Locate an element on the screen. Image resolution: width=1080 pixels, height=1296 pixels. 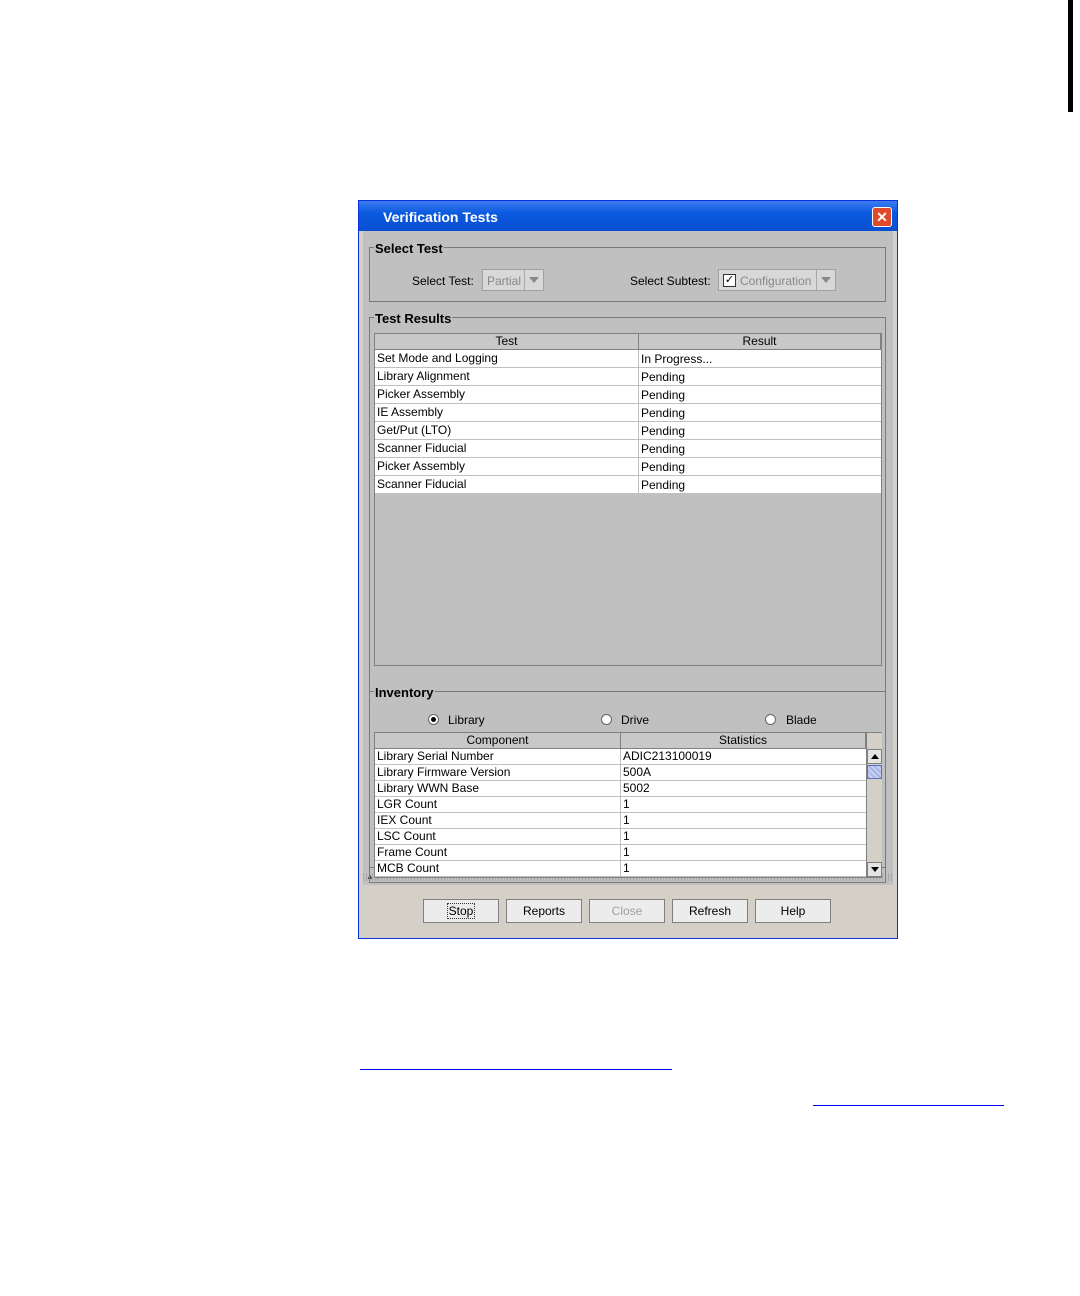
component-cell: LSC Count is located at coordinates (498, 836).